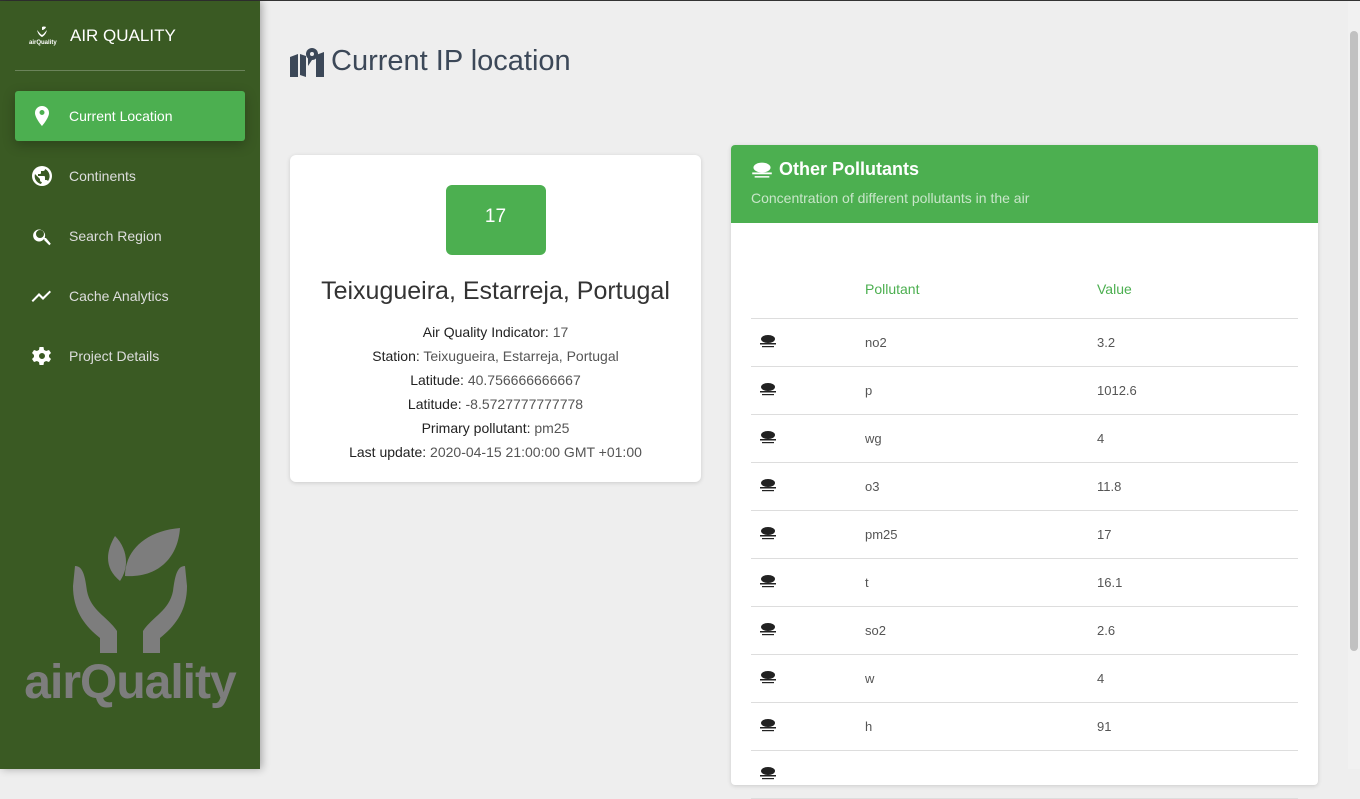 This screenshot has height=799, width=1360. I want to click on table-row: pm25 17, so click(1024, 534).